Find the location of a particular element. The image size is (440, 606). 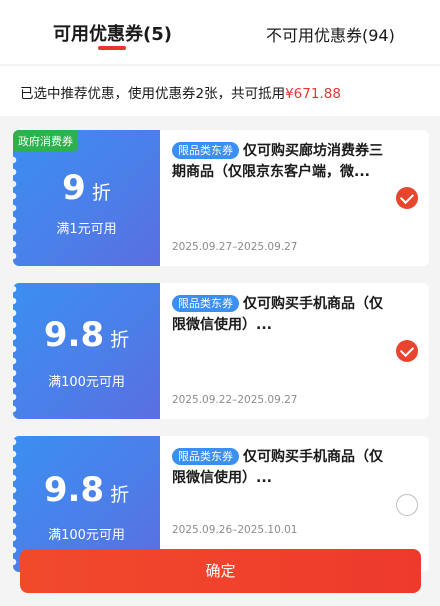

coupon-validity: 2025.09.22–2025.09.27 is located at coordinates (235, 400).